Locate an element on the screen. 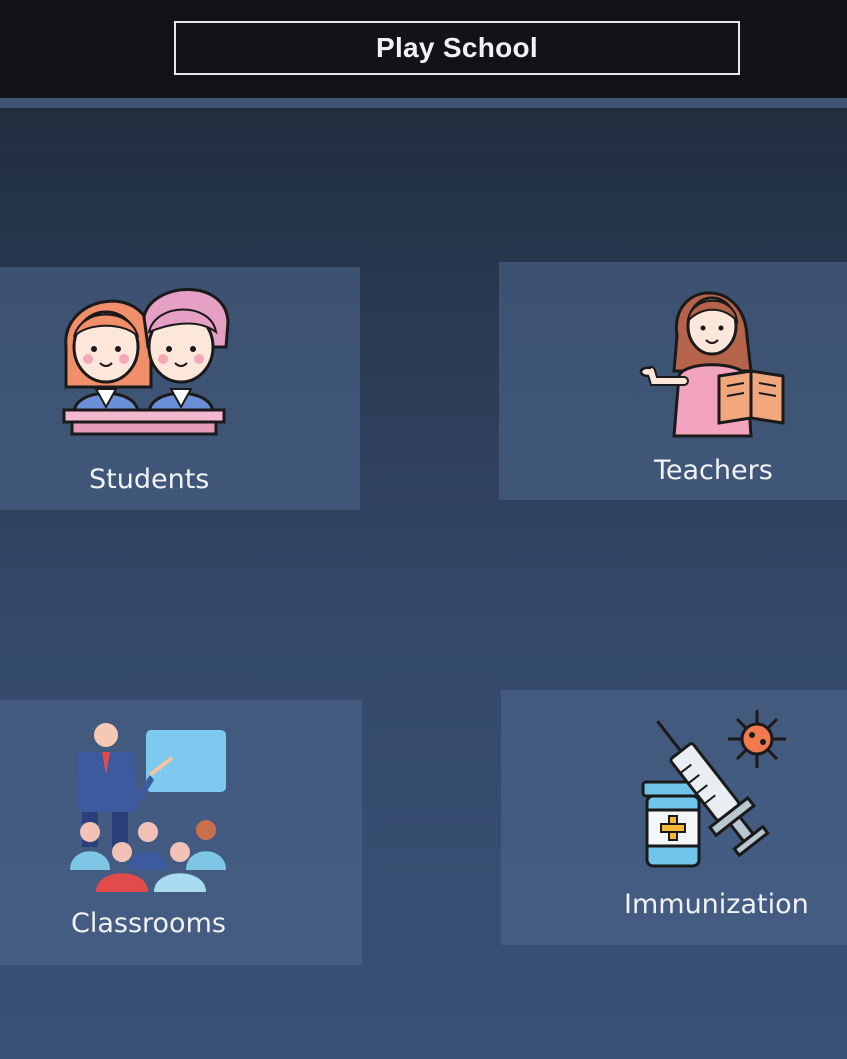 The width and height of the screenshot is (847, 1059). classroom-icon is located at coordinates (148, 807).